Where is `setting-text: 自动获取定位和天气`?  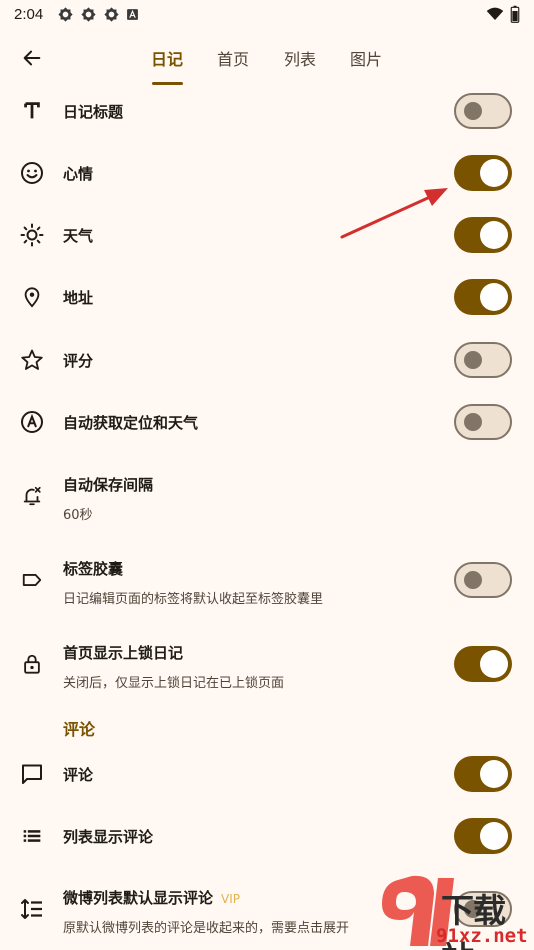
setting-text: 自动获取定位和天气 is located at coordinates (130, 422).